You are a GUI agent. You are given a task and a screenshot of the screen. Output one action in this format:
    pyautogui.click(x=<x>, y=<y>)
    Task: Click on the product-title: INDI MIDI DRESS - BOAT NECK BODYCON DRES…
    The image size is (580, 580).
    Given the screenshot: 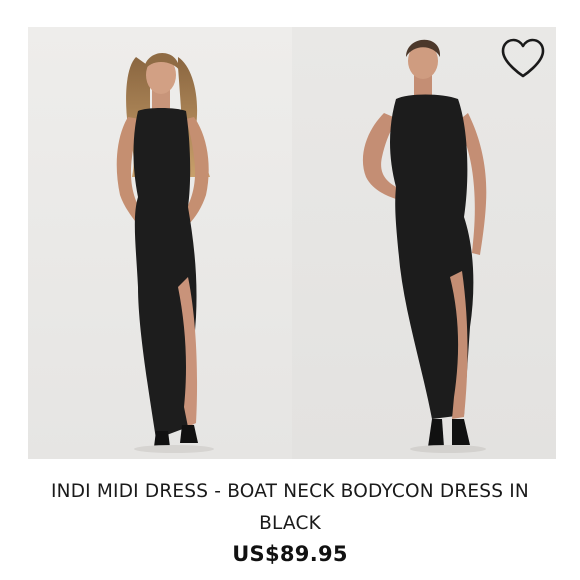 What is the action you would take?
    pyautogui.click(x=290, y=508)
    